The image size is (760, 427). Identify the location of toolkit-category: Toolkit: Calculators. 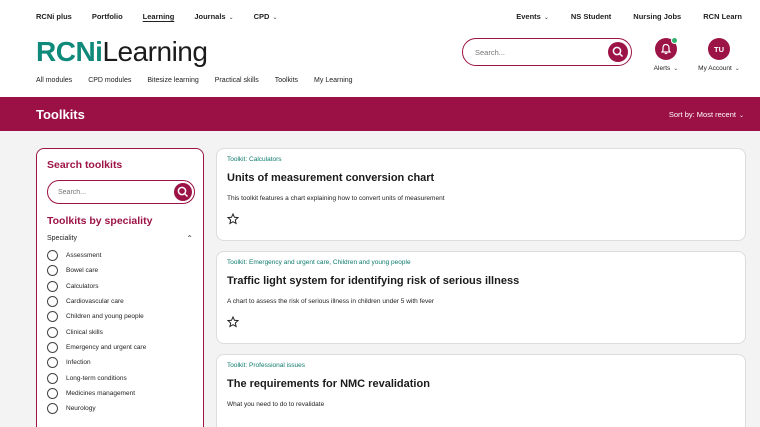
(254, 159).